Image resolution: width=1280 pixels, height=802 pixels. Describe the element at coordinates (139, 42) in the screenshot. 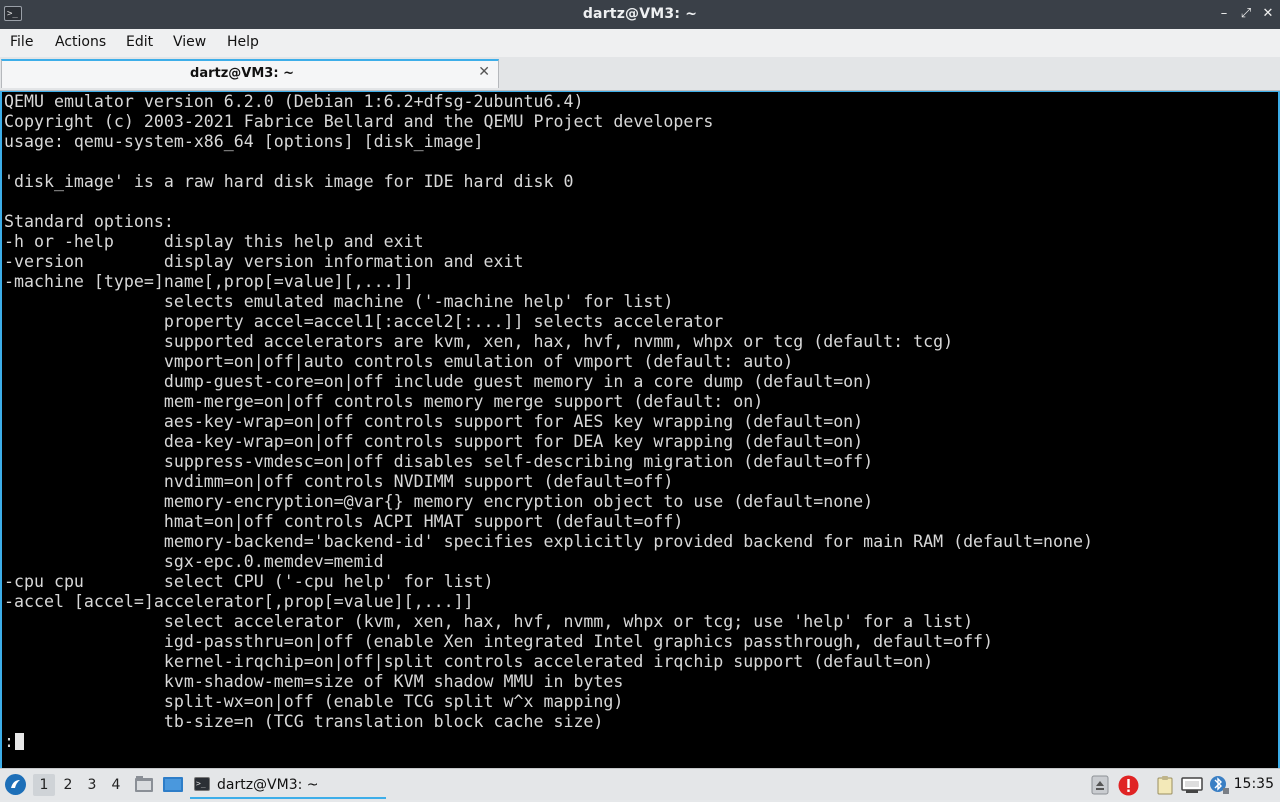

I see `menu-edit: Edit` at that location.